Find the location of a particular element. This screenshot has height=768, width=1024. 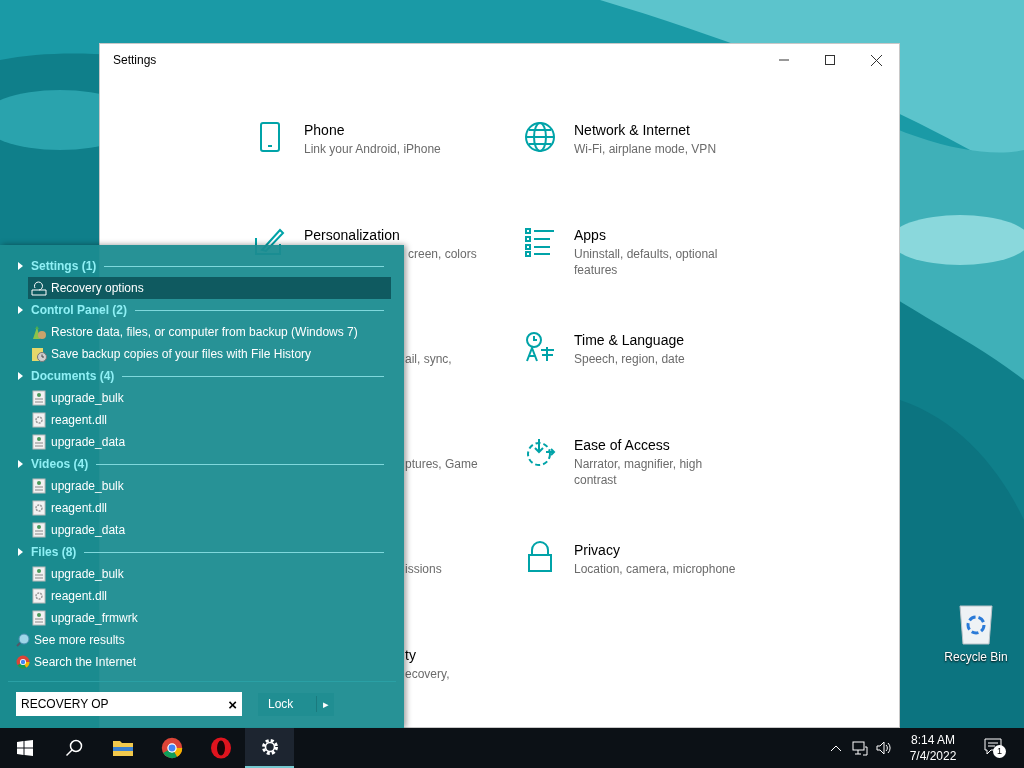

result-item: Save backup copies of your files with File History is located at coordinates (209, 354).